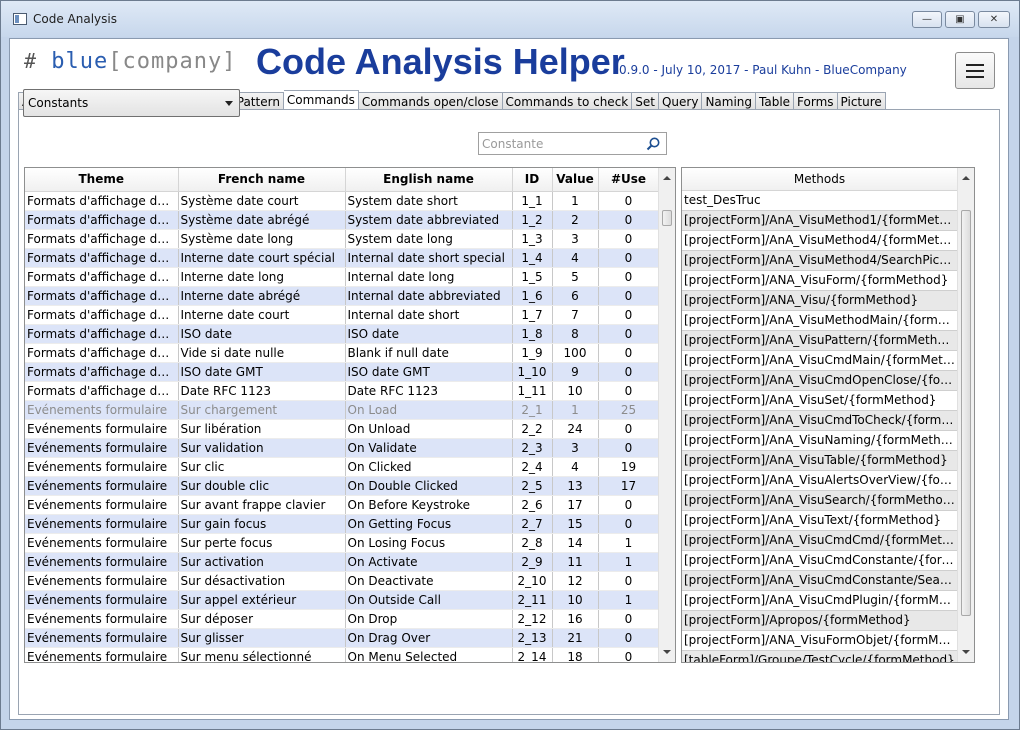  What do you see at coordinates (820, 281) in the screenshot?
I see `list-item: [projectForm]/ANA_VisuForm/{formMethod}` at bounding box center [820, 281].